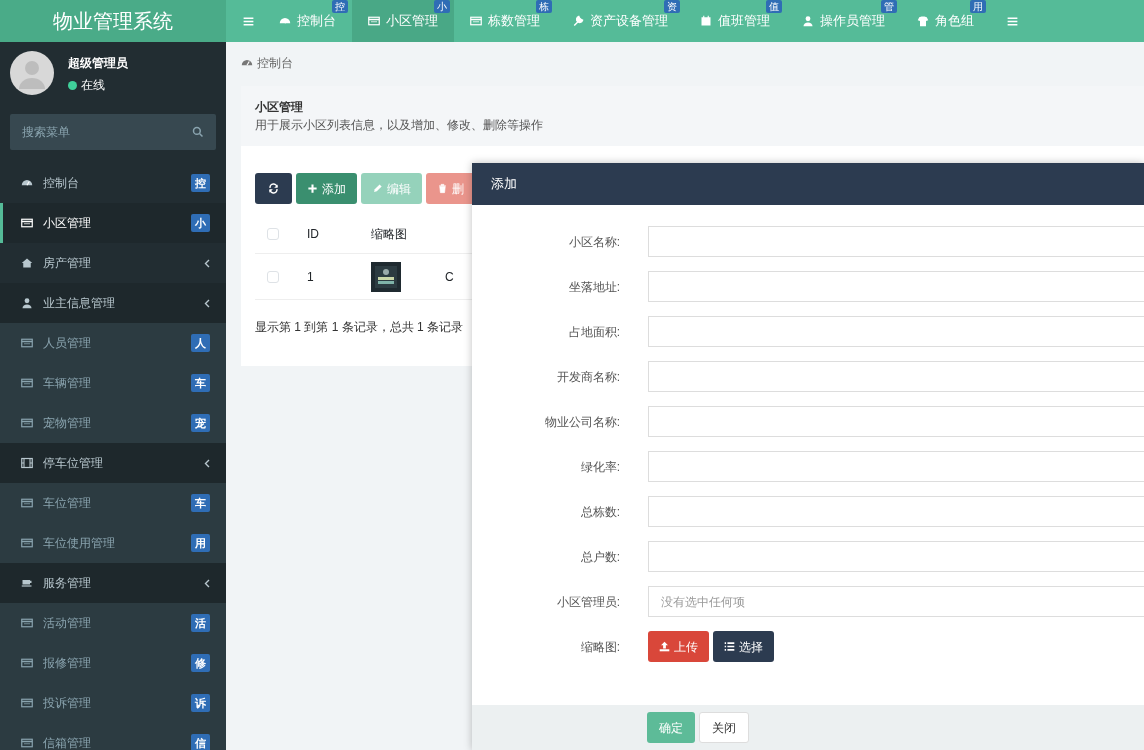  Describe the element at coordinates (113, 703) in the screenshot. I see `sidebar-item: 投诉管理 诉` at that location.